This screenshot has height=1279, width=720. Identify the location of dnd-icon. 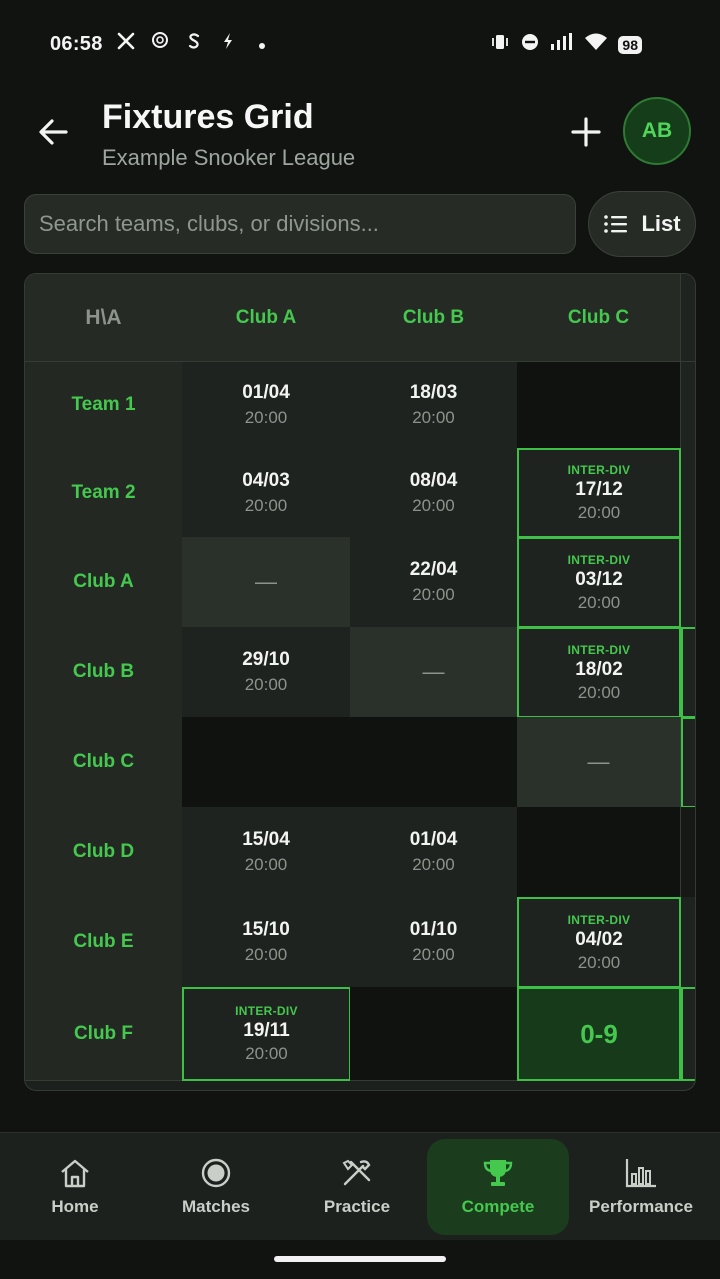
(530, 44).